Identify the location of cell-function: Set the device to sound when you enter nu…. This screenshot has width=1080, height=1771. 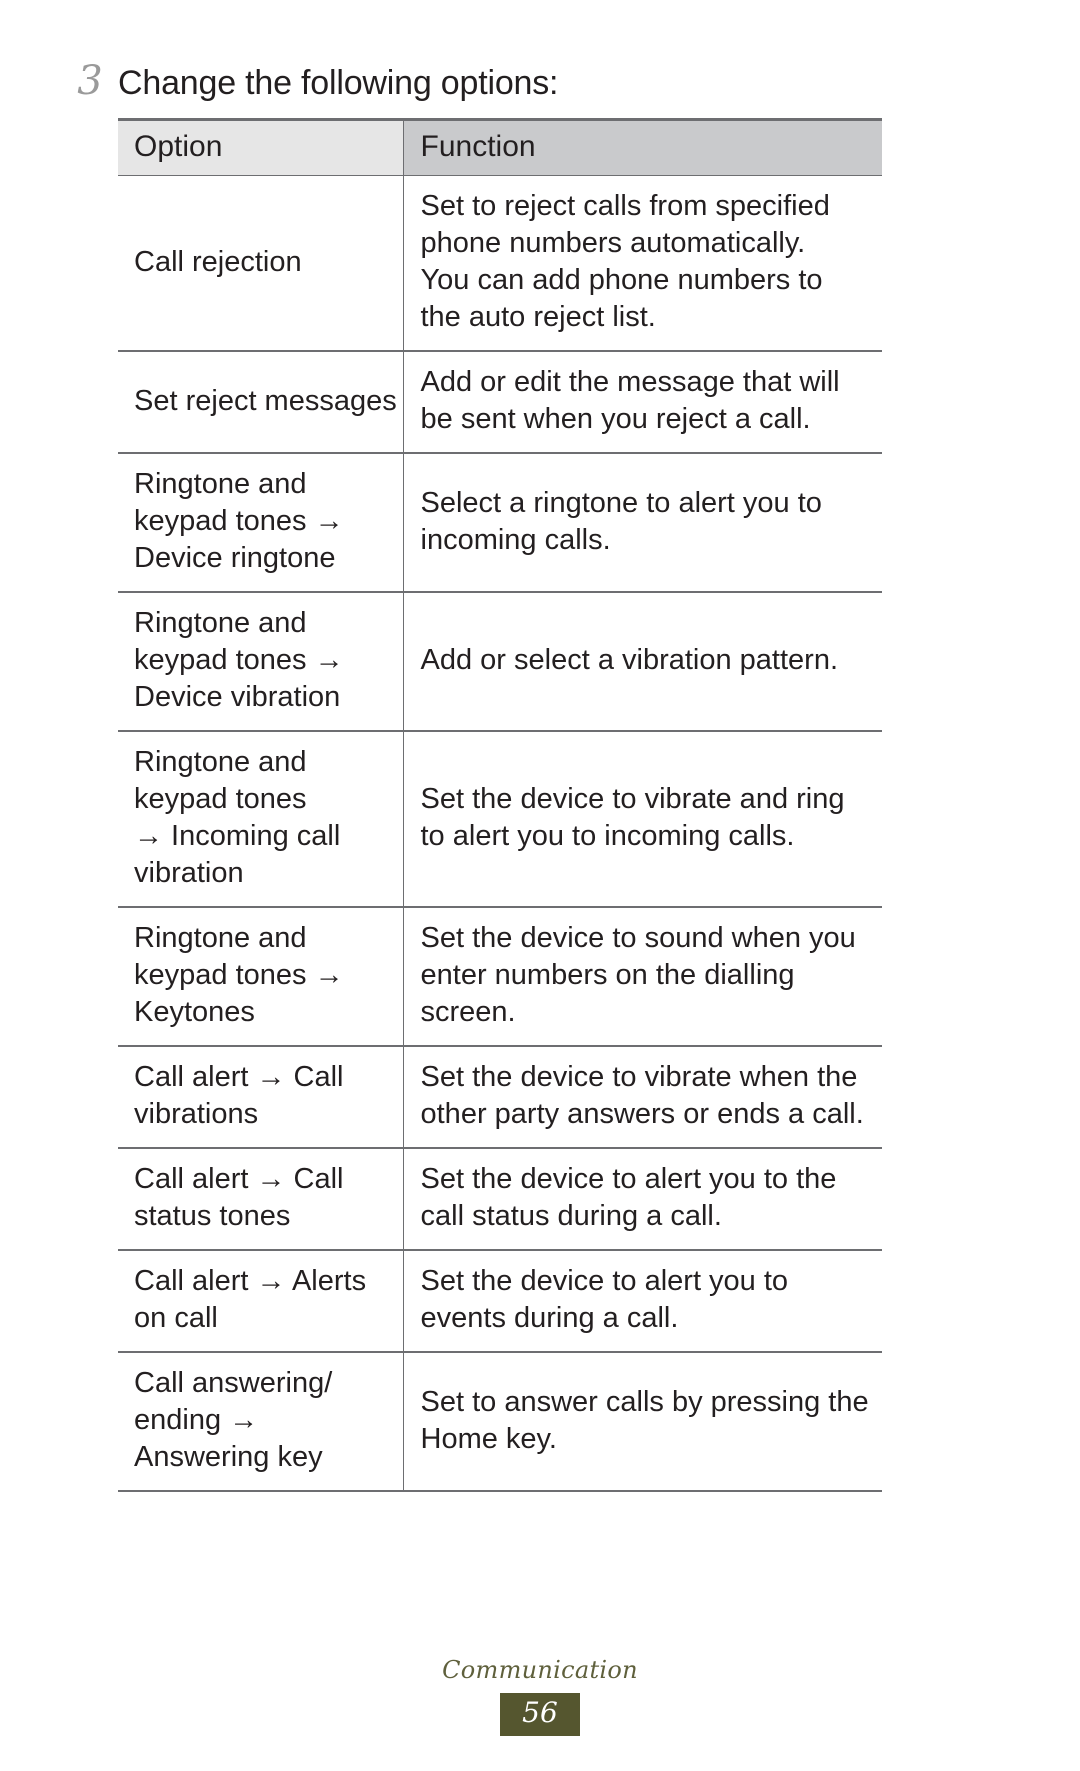
(642, 977).